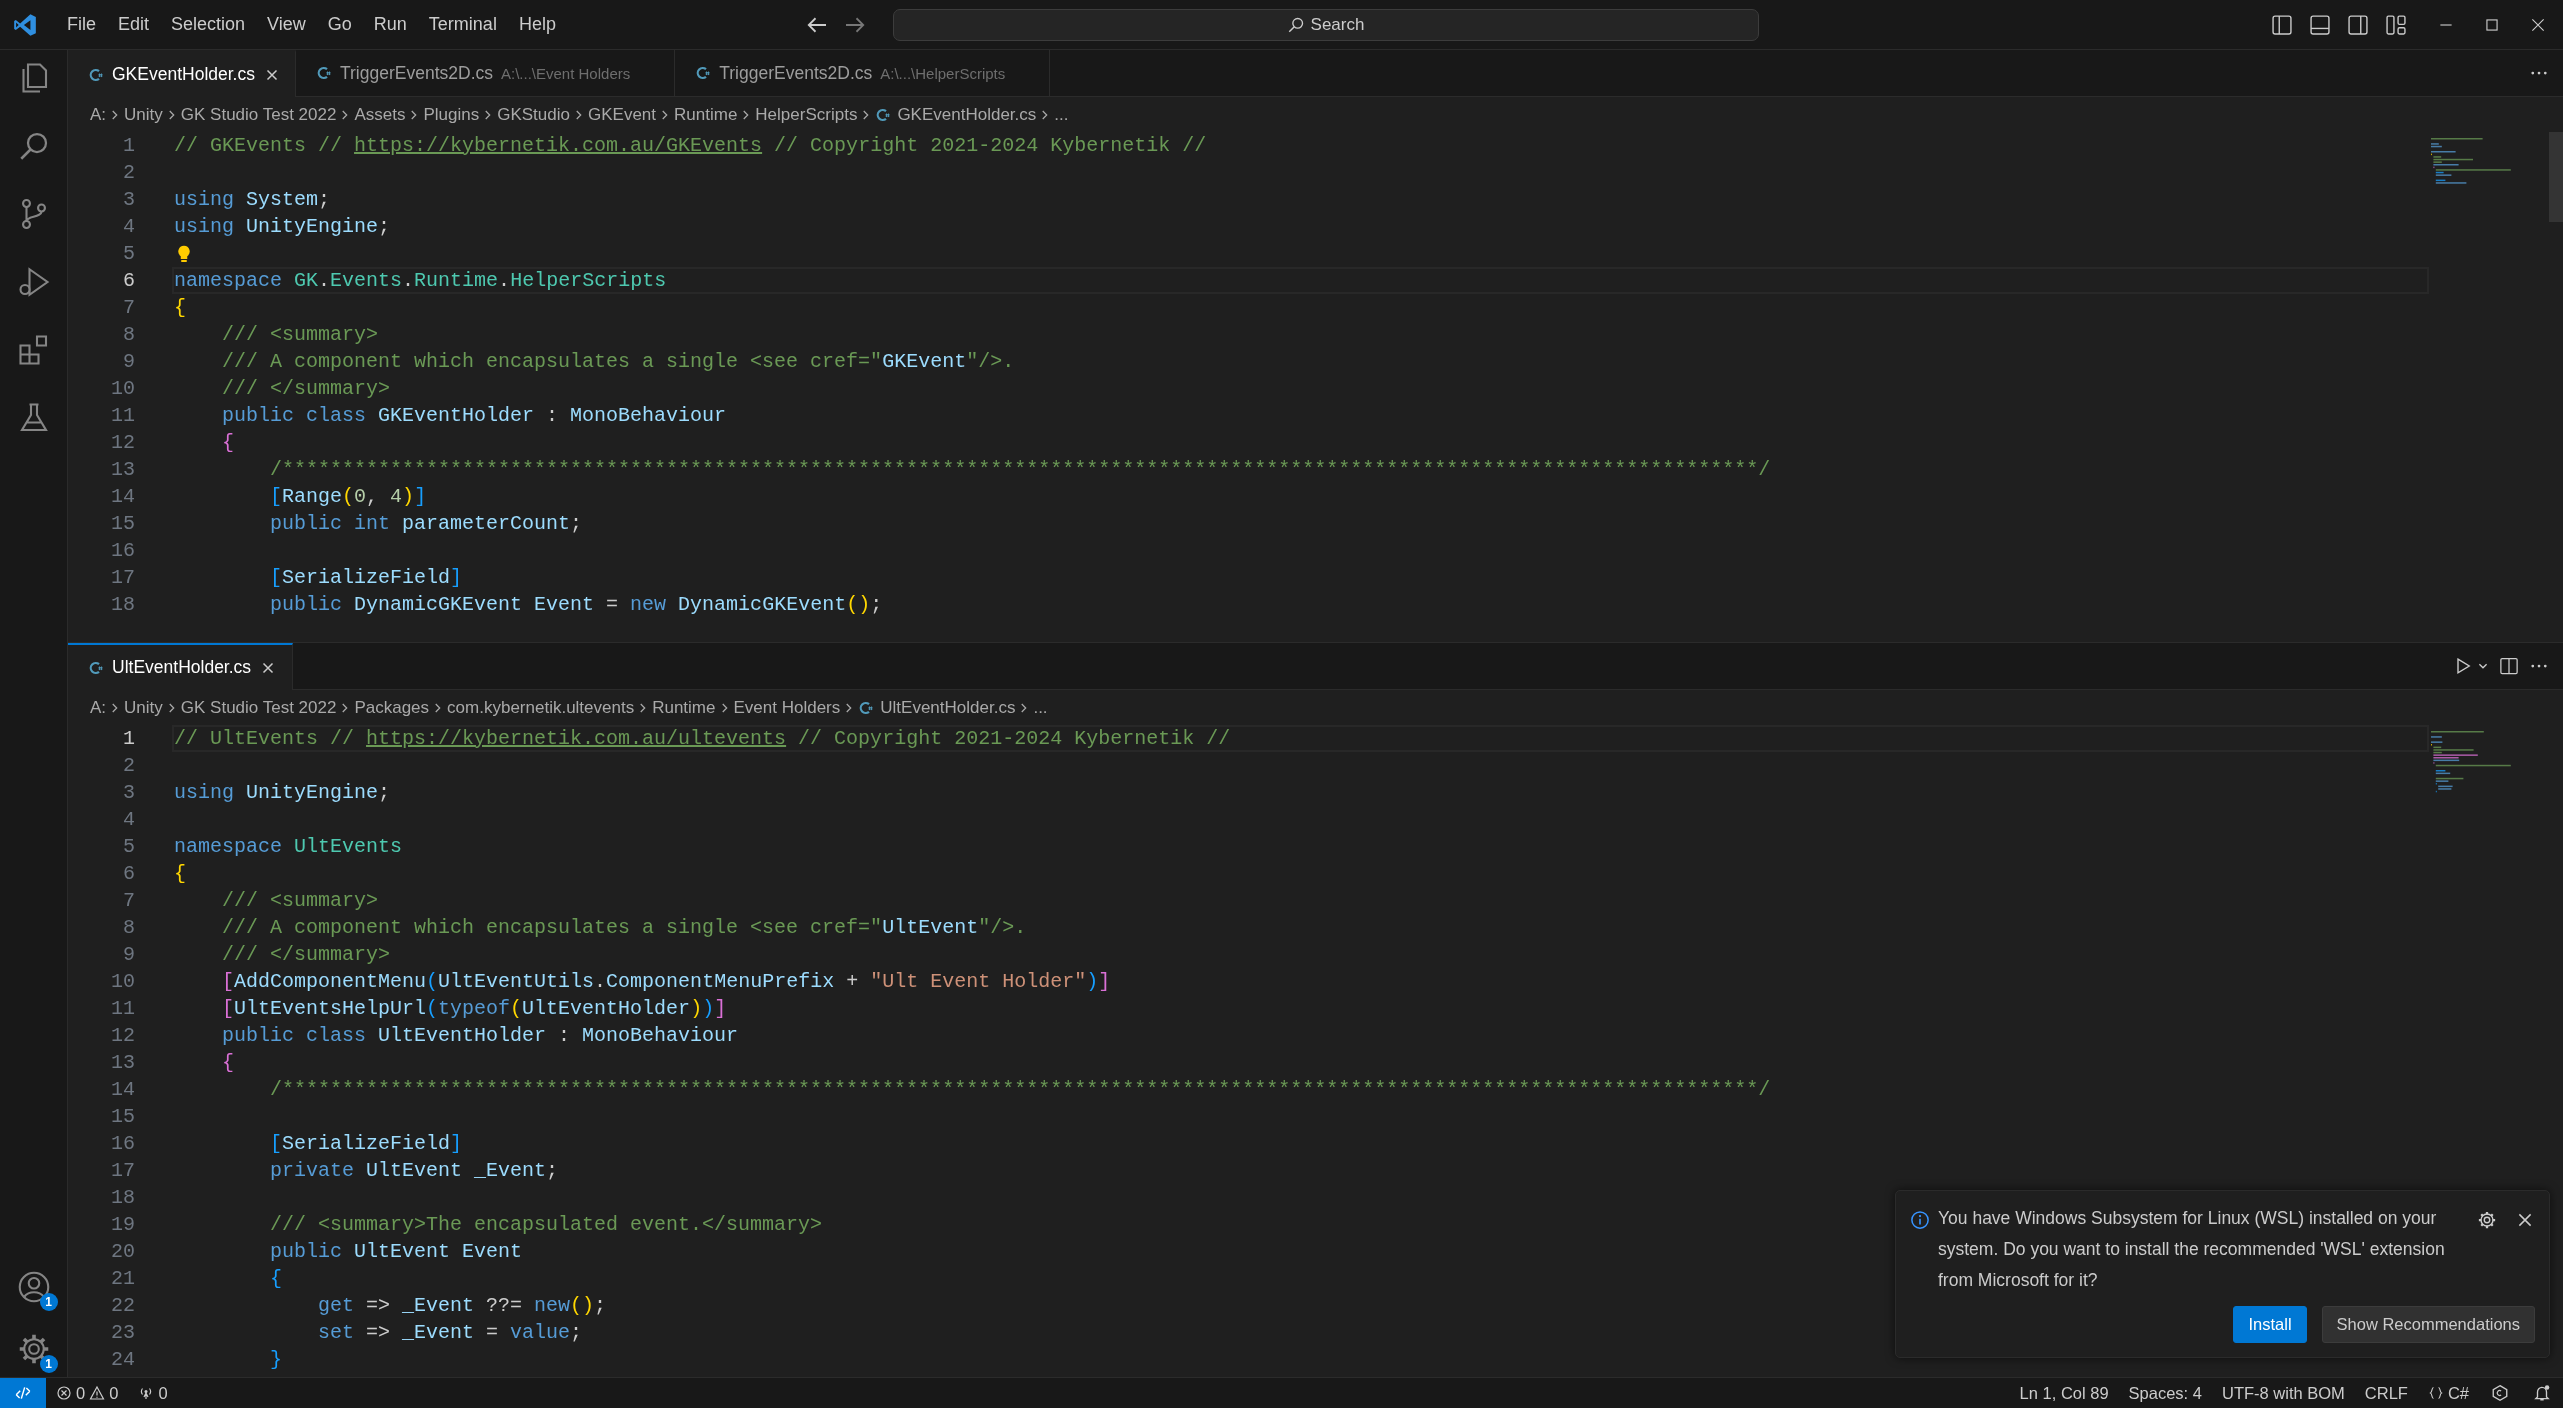  Describe the element at coordinates (2448, 1393) in the screenshot. I see `language-status: C#` at that location.